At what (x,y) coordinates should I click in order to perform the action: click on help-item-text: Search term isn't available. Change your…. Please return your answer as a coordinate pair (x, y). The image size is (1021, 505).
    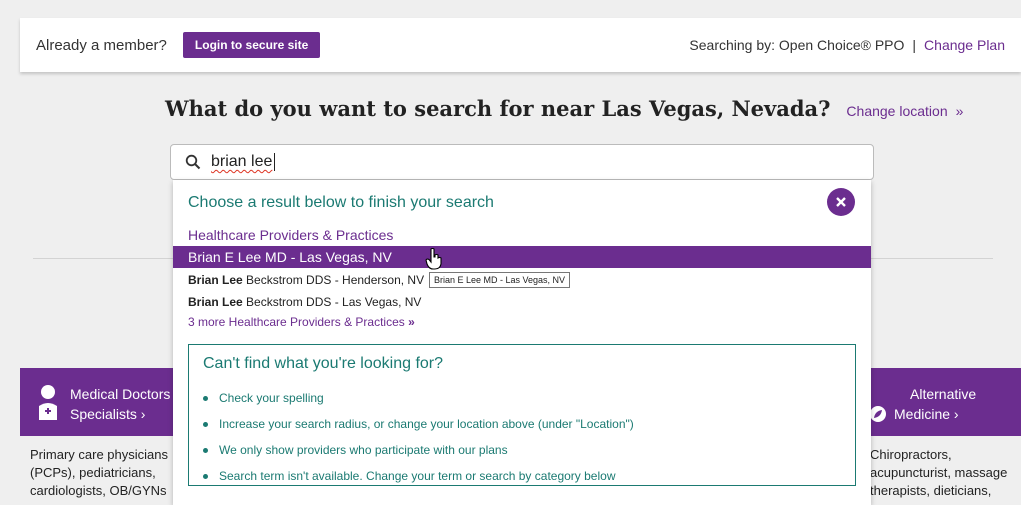
    Looking at the image, I should click on (417, 476).